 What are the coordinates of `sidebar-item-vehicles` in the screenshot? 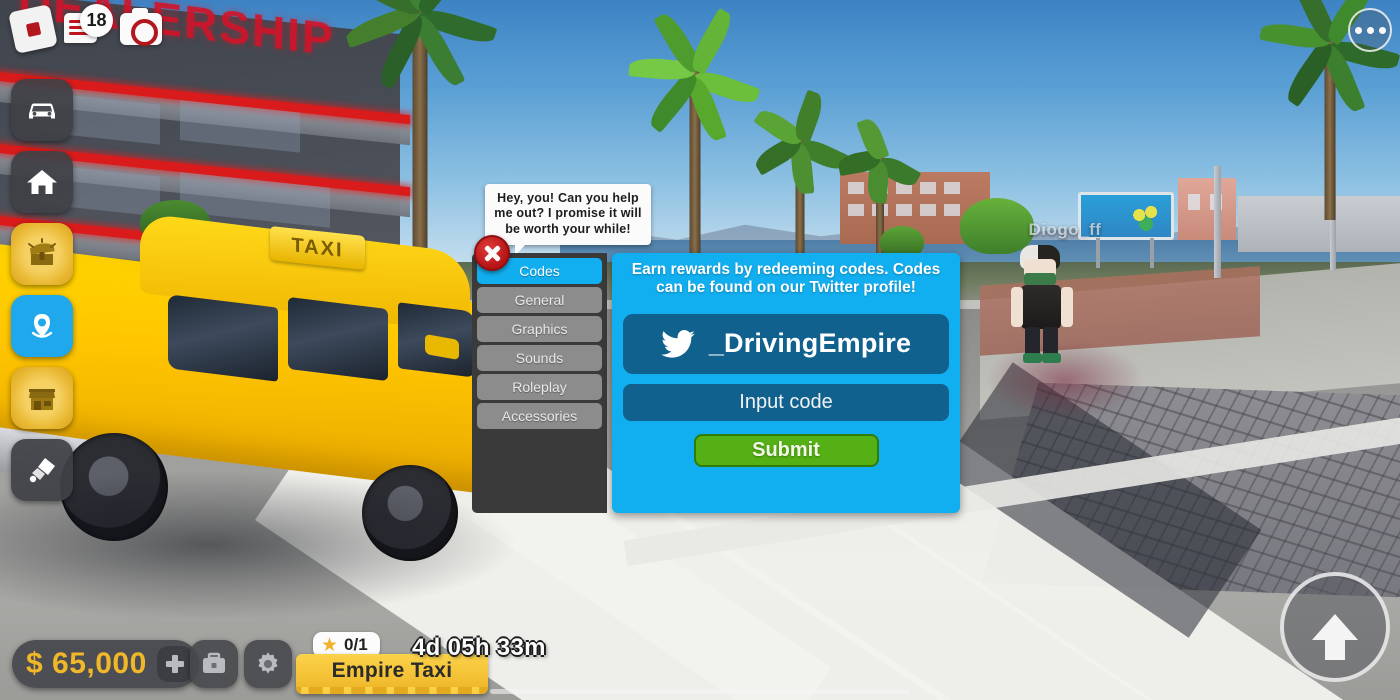 It's located at (42, 110).